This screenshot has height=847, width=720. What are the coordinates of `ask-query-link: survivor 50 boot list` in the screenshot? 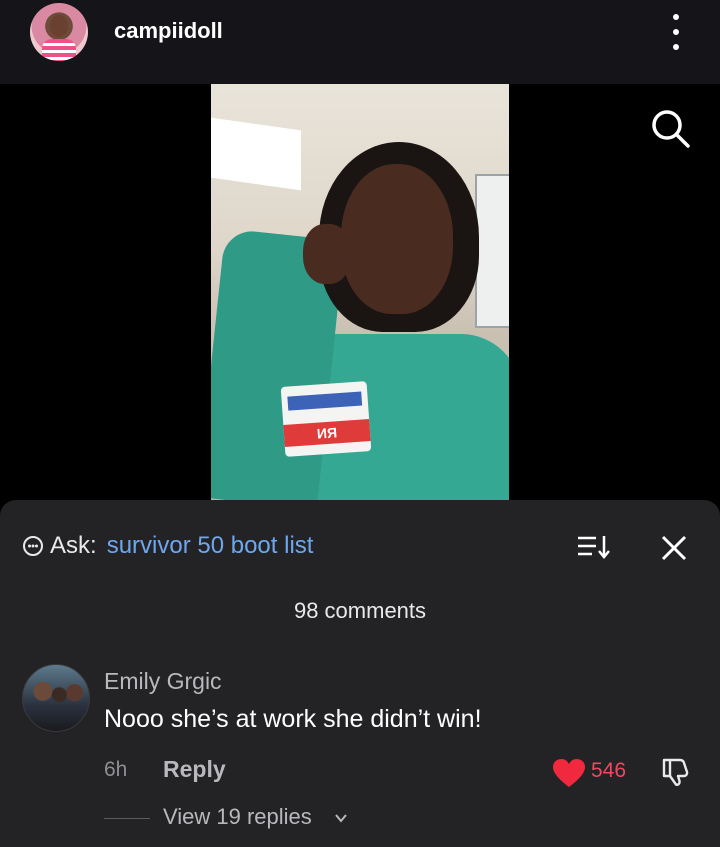 It's located at (210, 546).